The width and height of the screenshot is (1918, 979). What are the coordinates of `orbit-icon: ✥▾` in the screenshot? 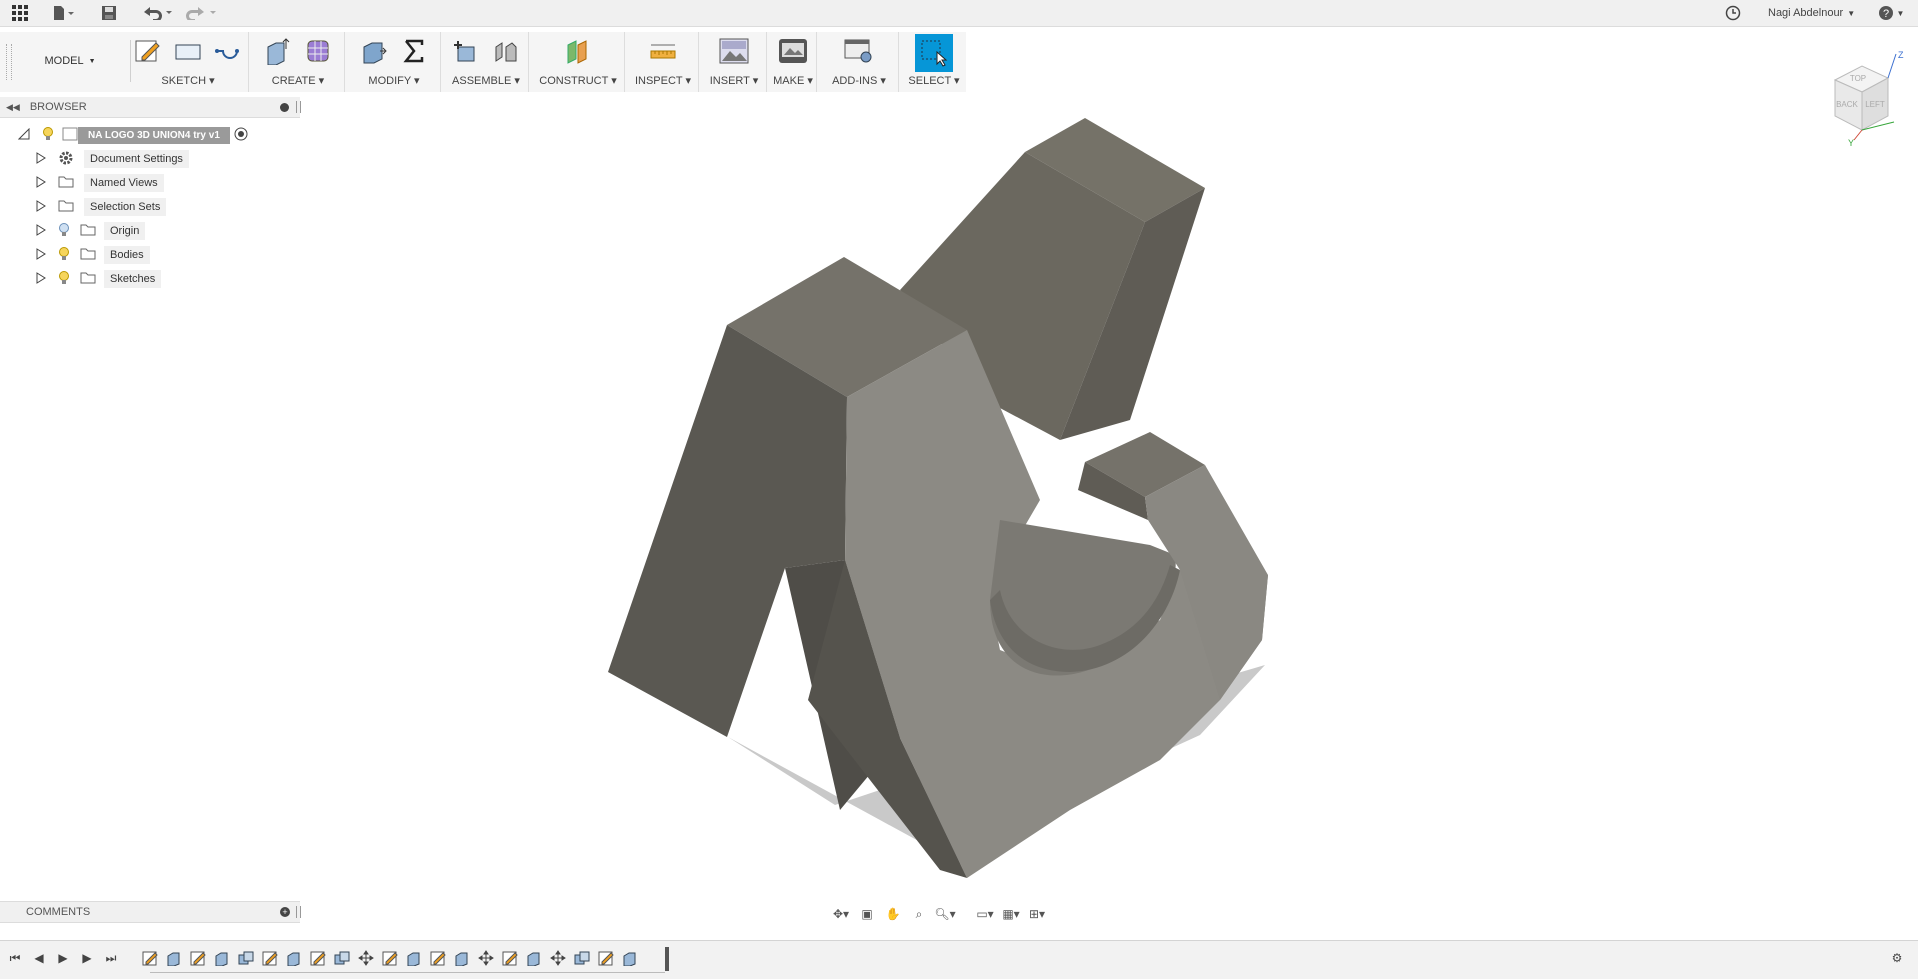 It's located at (841, 914).